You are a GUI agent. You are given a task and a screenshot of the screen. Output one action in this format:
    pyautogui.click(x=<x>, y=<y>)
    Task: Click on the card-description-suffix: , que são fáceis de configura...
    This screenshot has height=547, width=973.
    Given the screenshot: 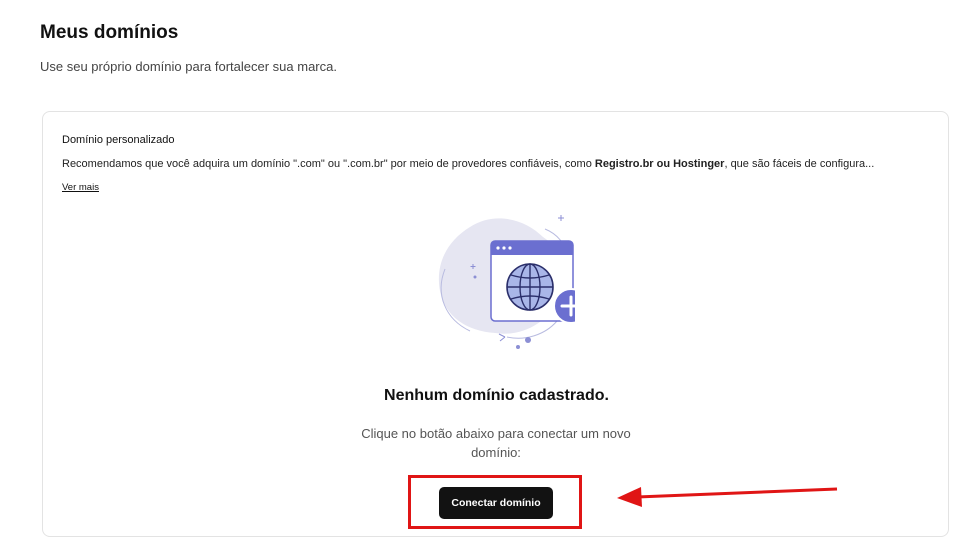 What is the action you would take?
    pyautogui.click(x=799, y=164)
    